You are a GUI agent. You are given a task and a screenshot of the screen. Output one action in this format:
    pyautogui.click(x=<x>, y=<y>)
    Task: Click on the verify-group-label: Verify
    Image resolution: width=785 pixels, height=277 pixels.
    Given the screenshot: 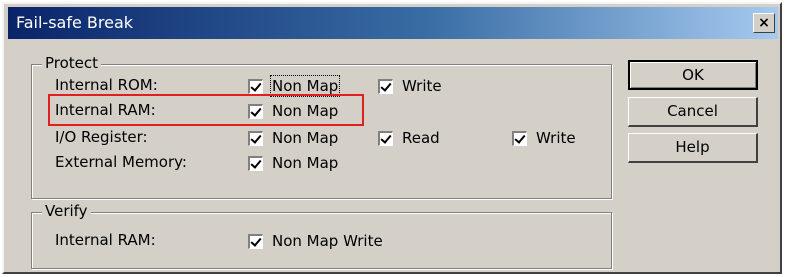 What is the action you would take?
    pyautogui.click(x=66, y=211)
    